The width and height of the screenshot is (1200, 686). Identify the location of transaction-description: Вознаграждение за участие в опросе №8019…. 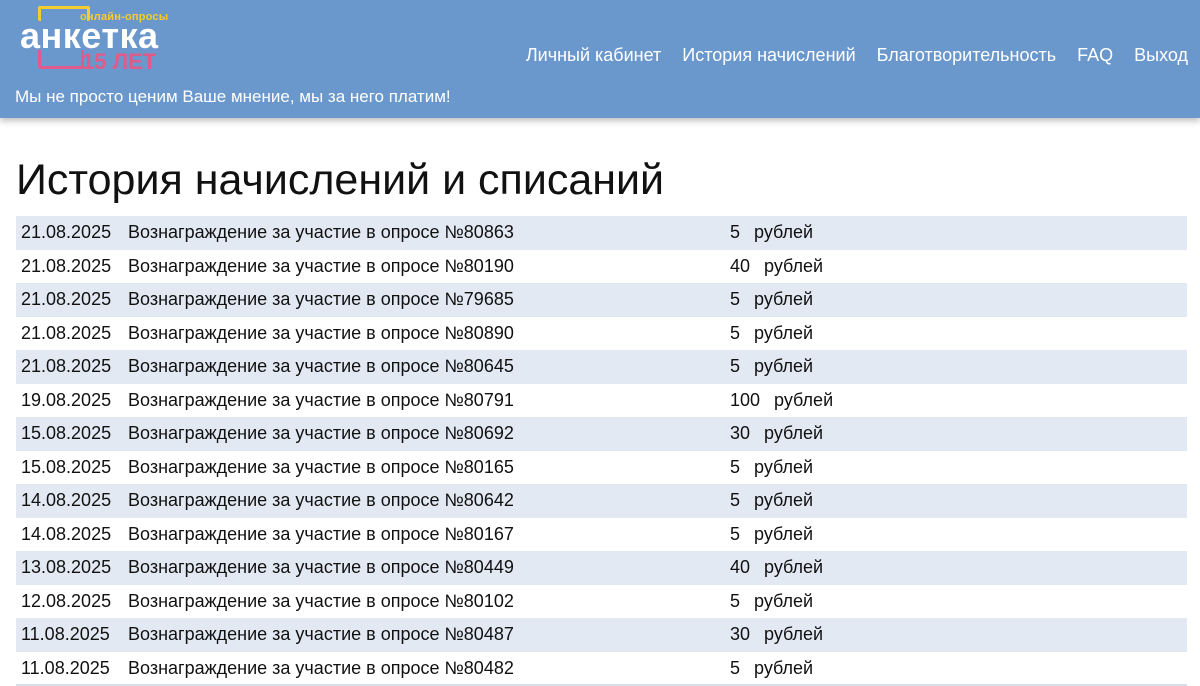
(321, 265).